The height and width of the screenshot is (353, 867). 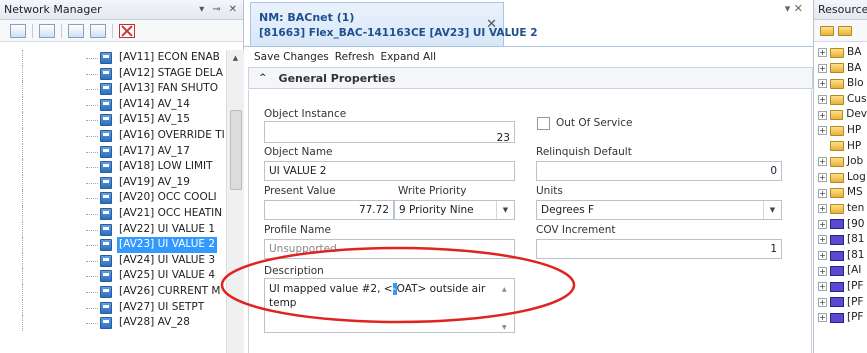 What do you see at coordinates (840, 162) in the screenshot?
I see `resource-tree-item: + Job` at bounding box center [840, 162].